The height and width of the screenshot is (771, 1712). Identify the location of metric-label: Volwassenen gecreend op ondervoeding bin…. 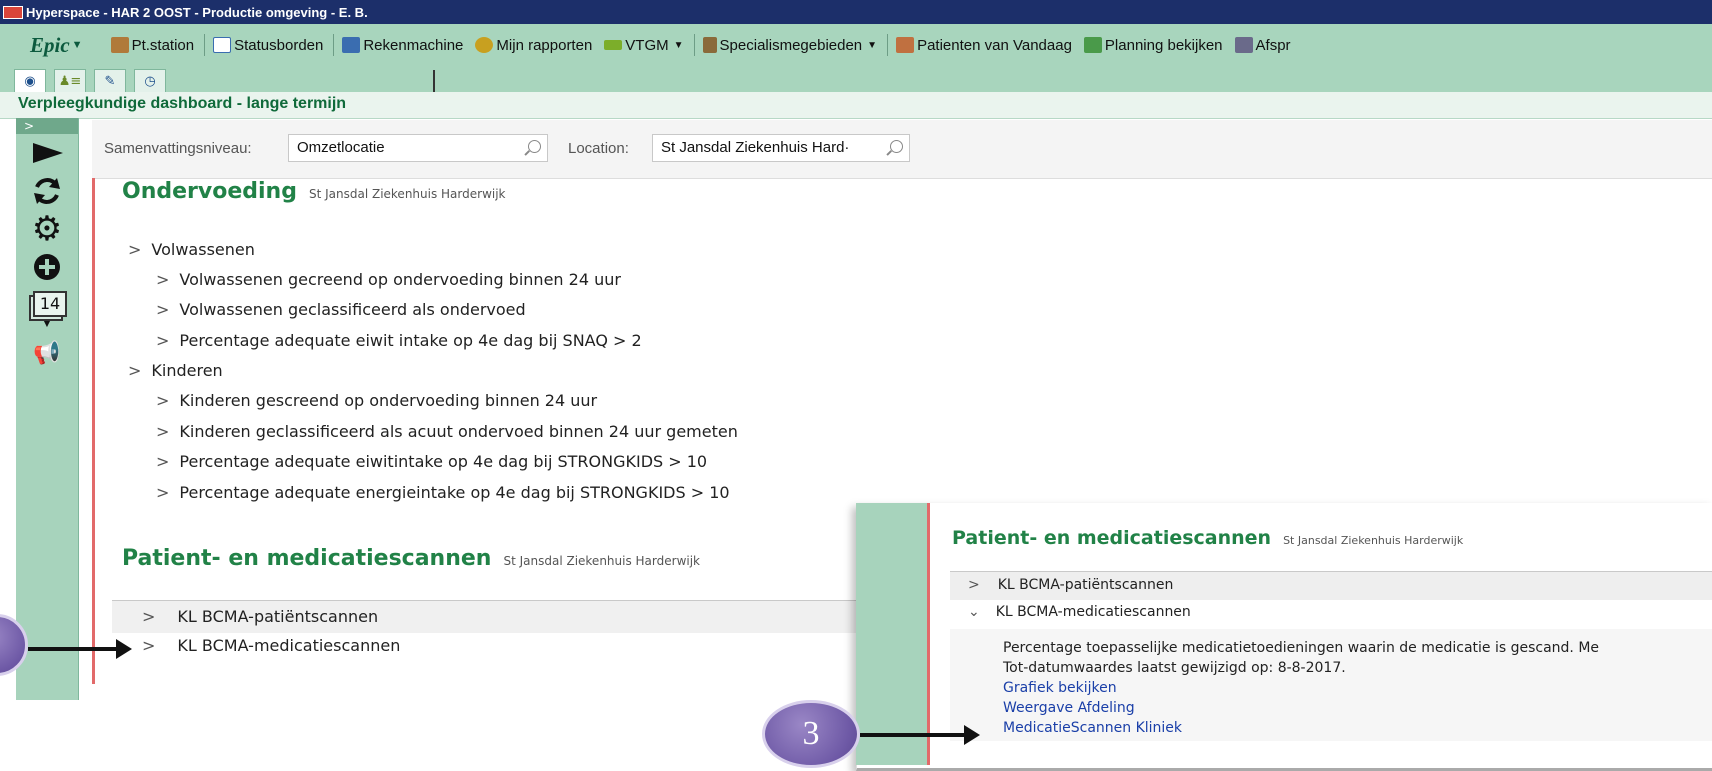
(400, 279).